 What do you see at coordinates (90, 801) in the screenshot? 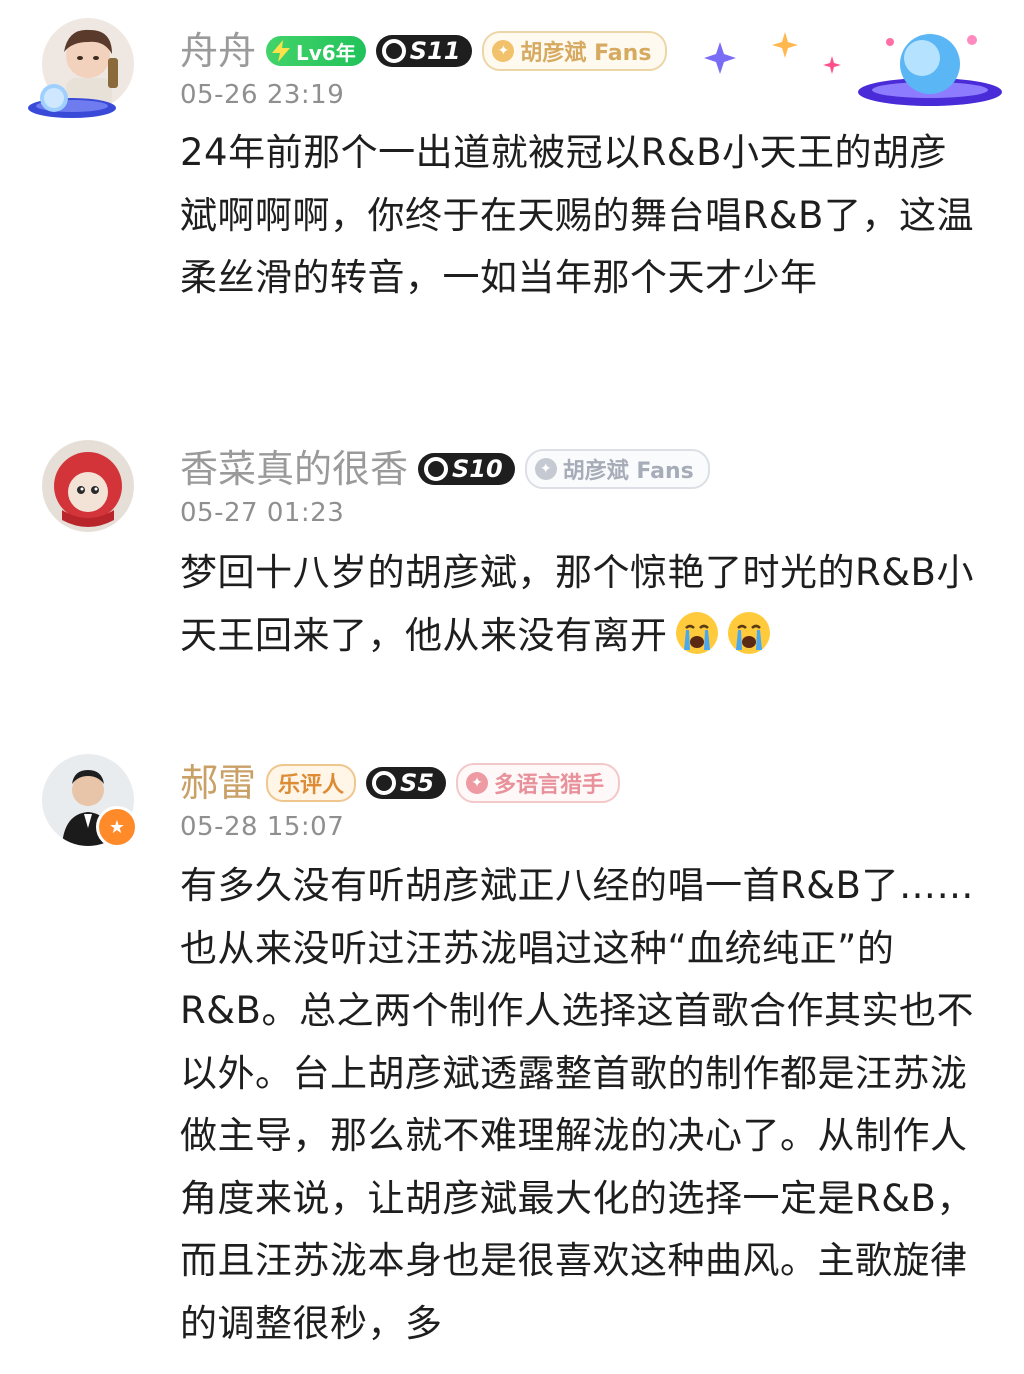
I see `avatar: ★` at bounding box center [90, 801].